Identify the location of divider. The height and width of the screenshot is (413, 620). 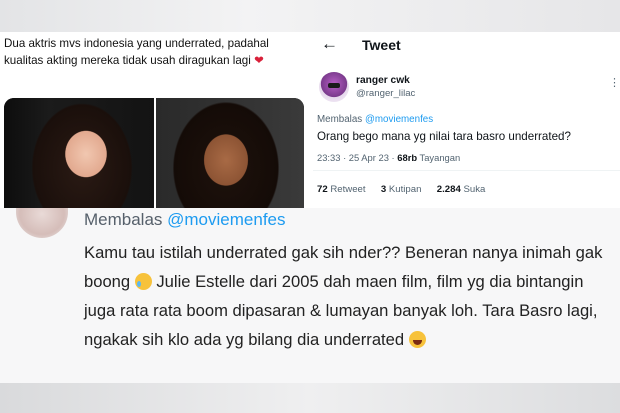
(466, 170).